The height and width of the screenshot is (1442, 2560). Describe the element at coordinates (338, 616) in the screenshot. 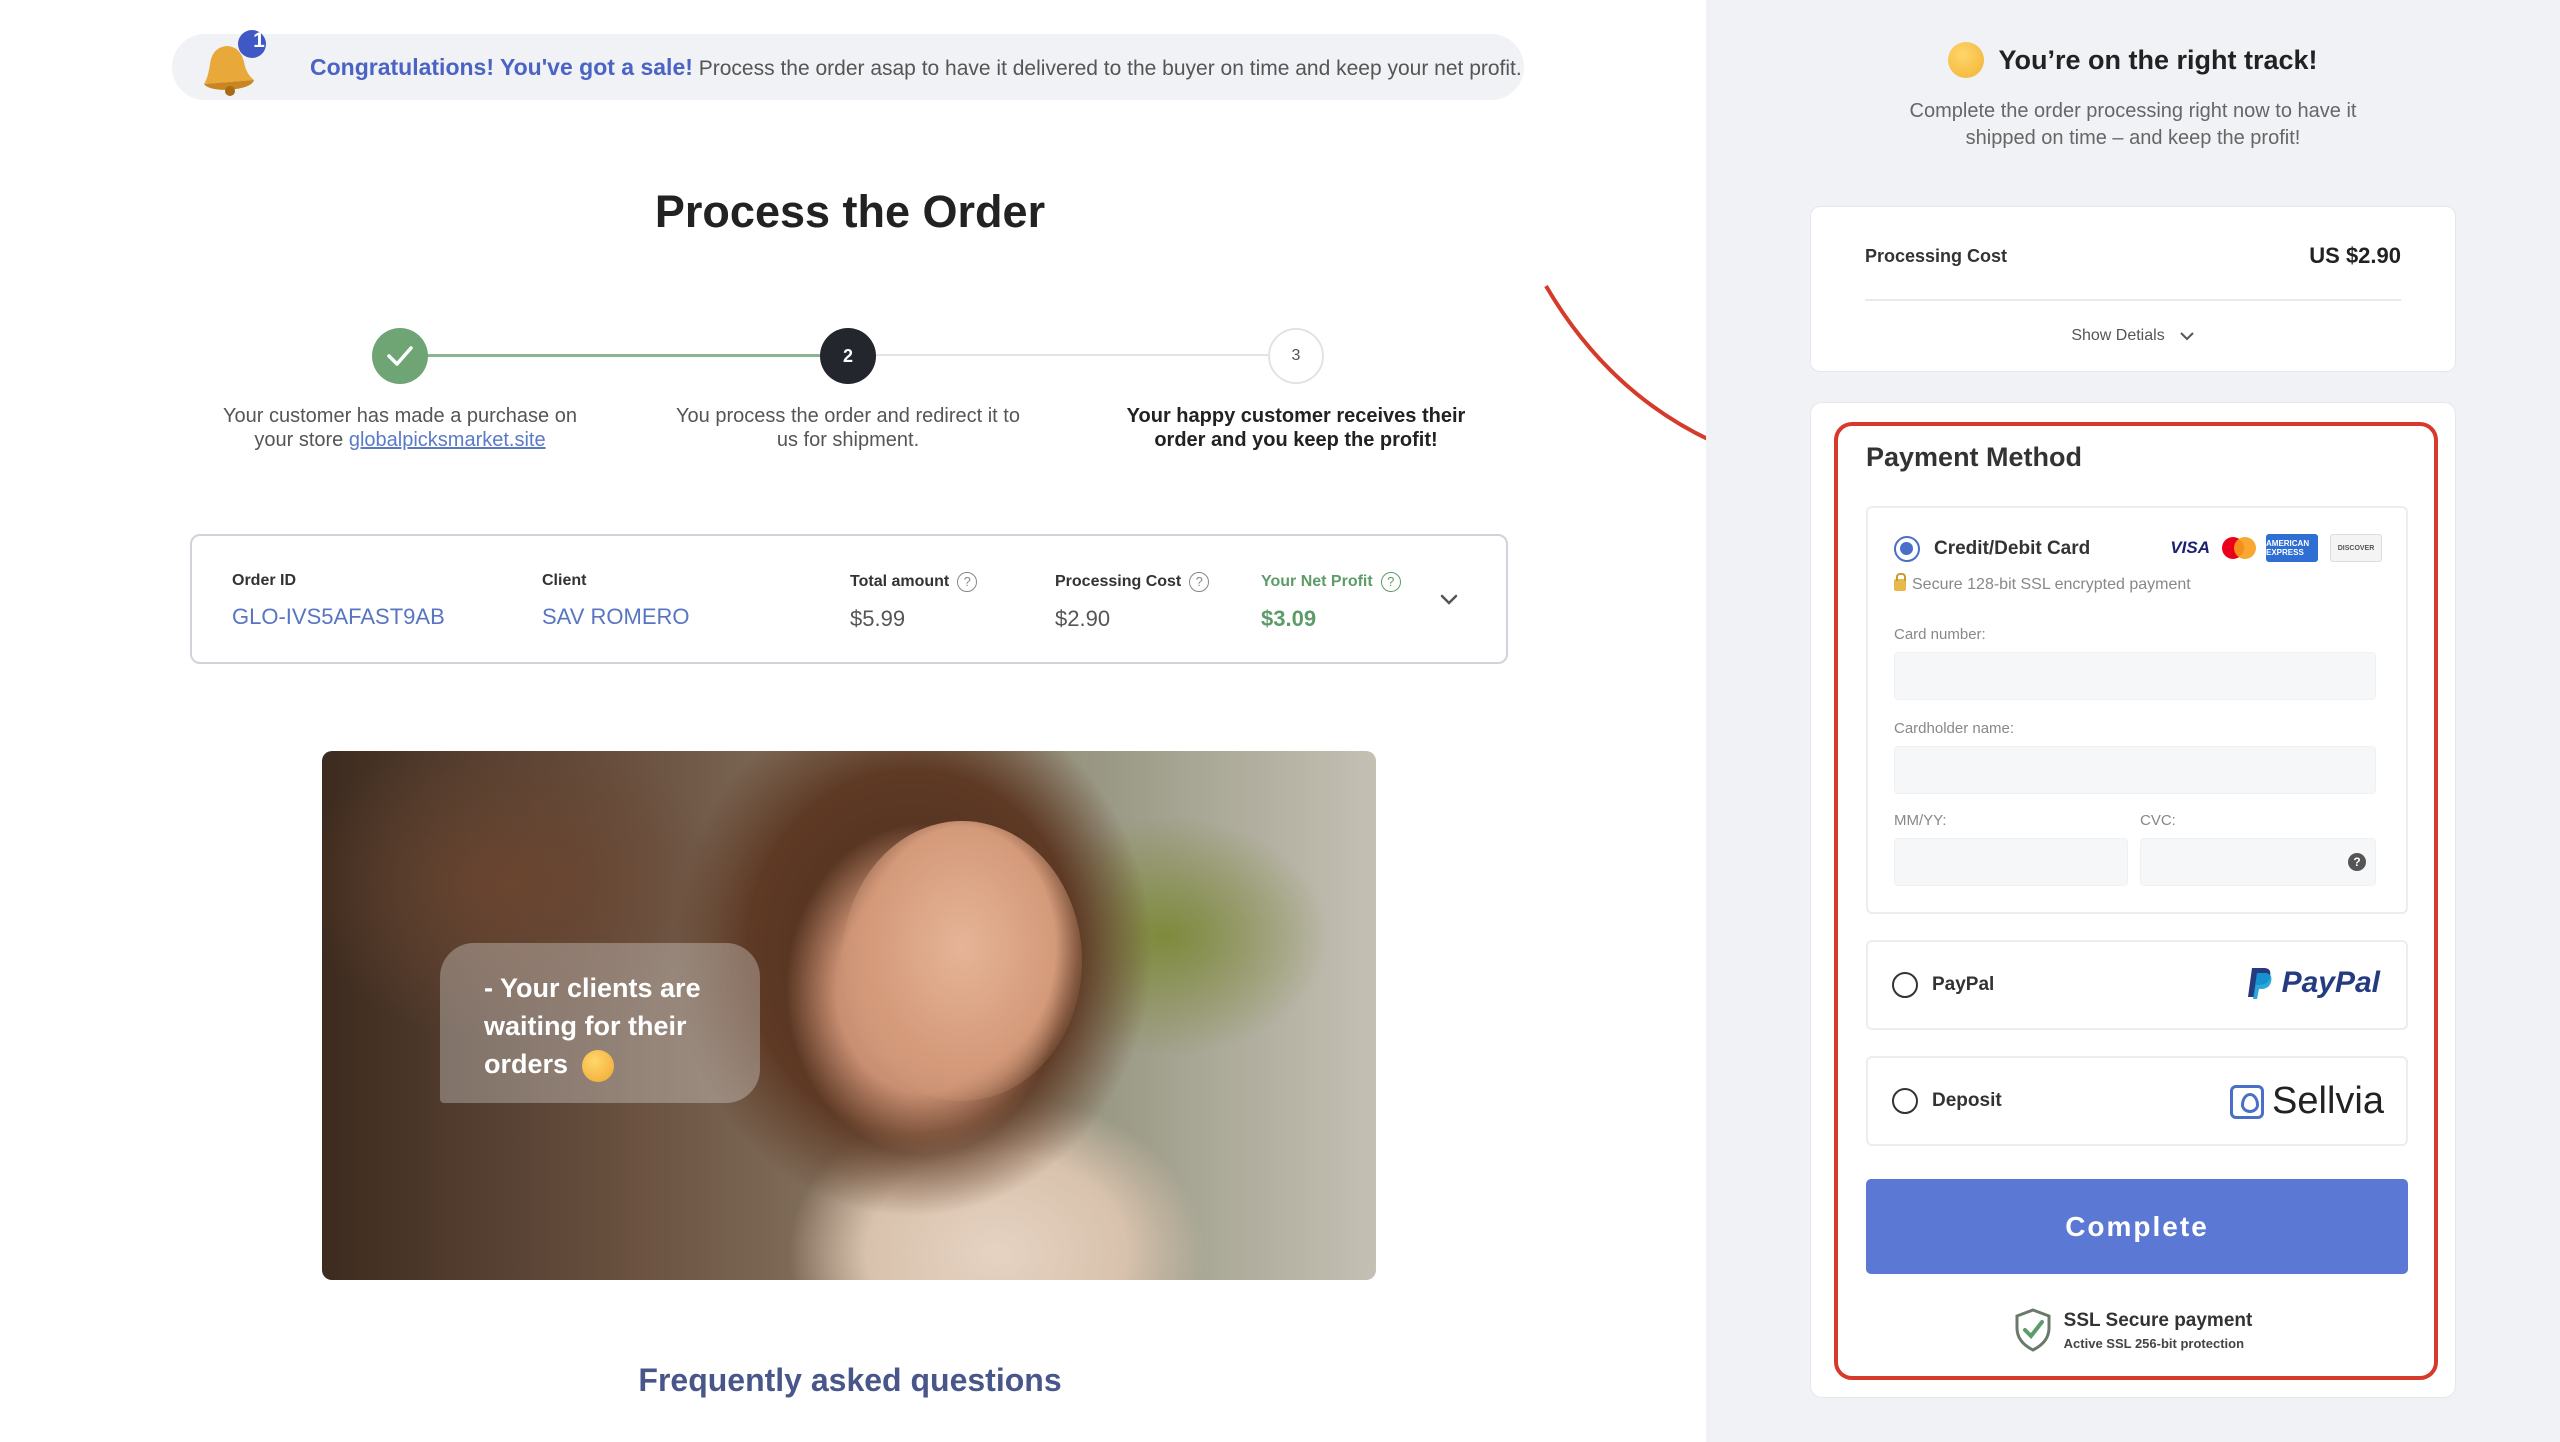

I see `order-id-value: GLO-IVS5AFAST9AB` at that location.